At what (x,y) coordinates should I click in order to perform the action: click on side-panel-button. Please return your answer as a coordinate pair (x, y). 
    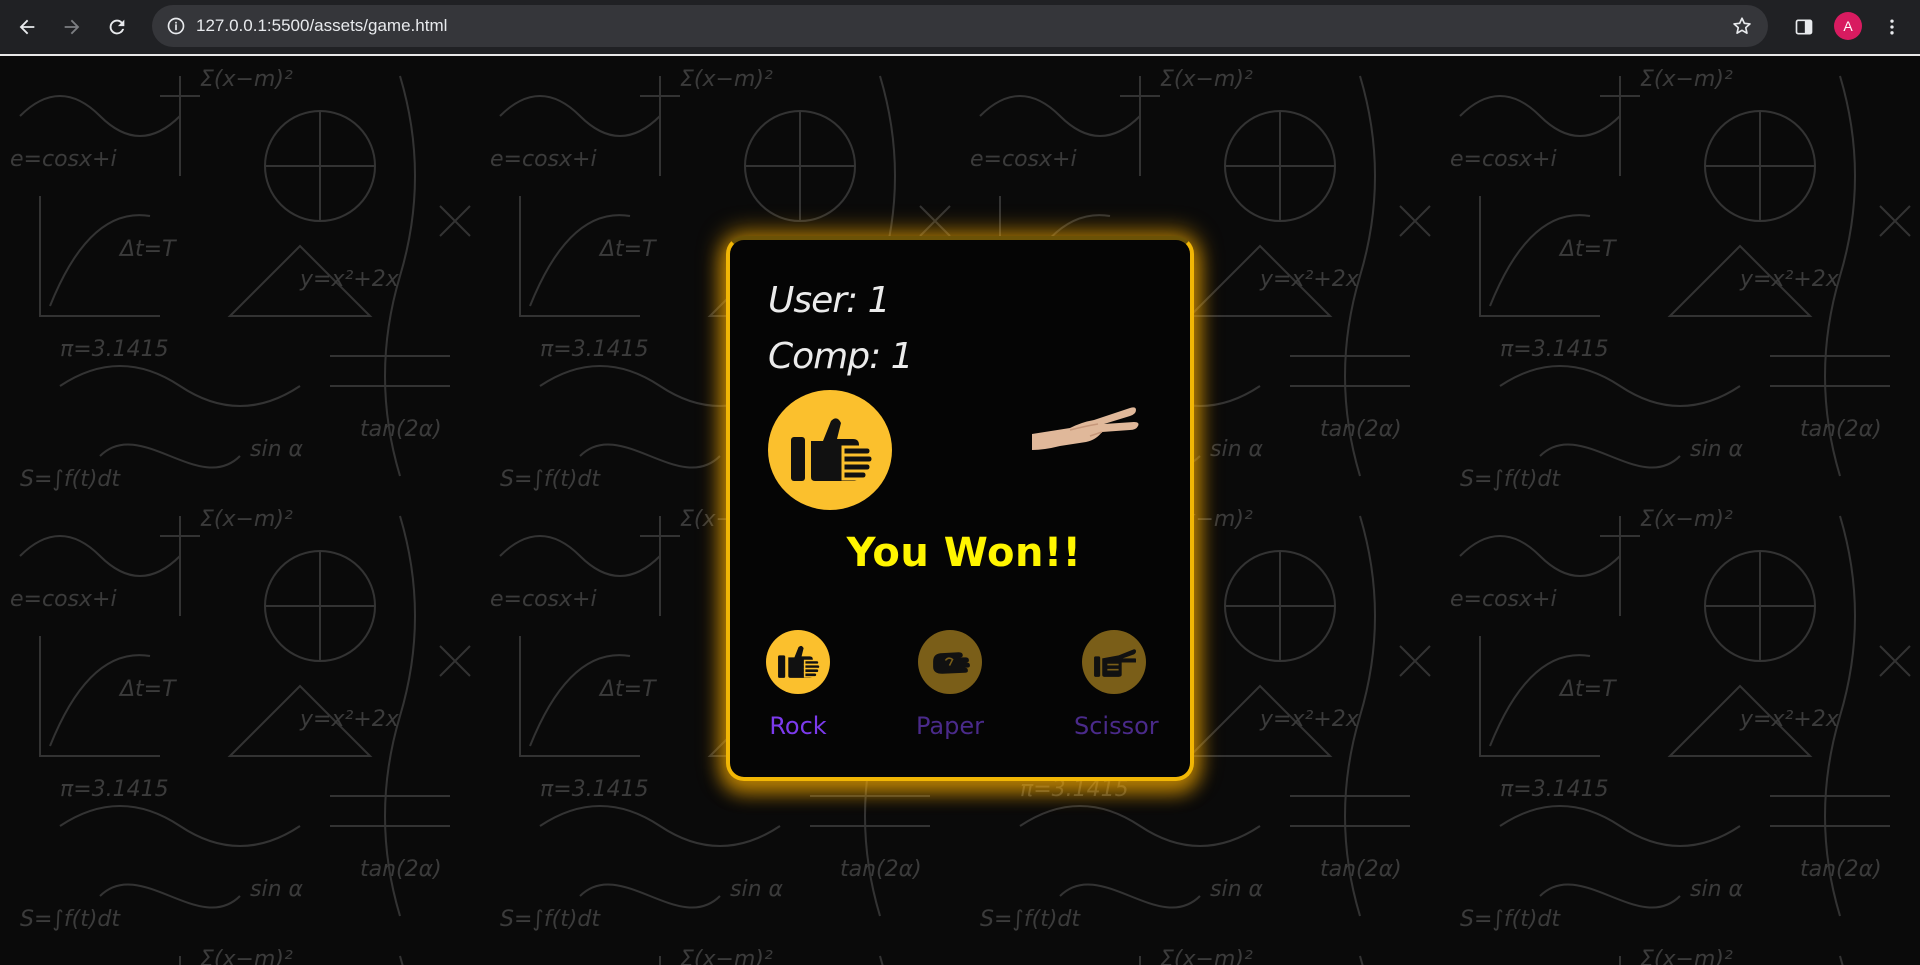
    Looking at the image, I should click on (1804, 27).